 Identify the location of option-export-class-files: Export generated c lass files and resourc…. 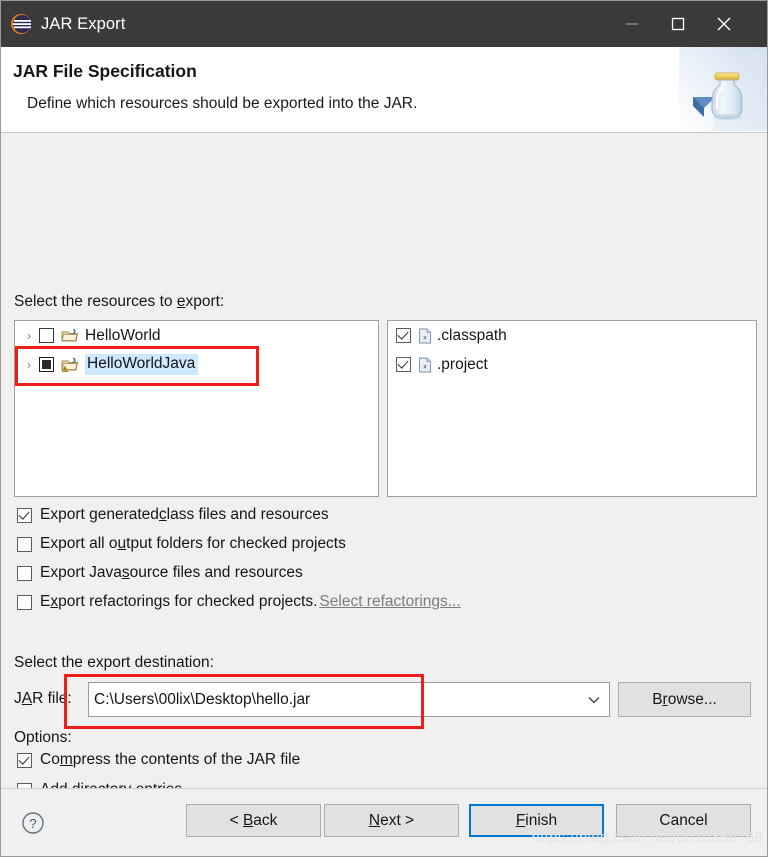
(173, 515).